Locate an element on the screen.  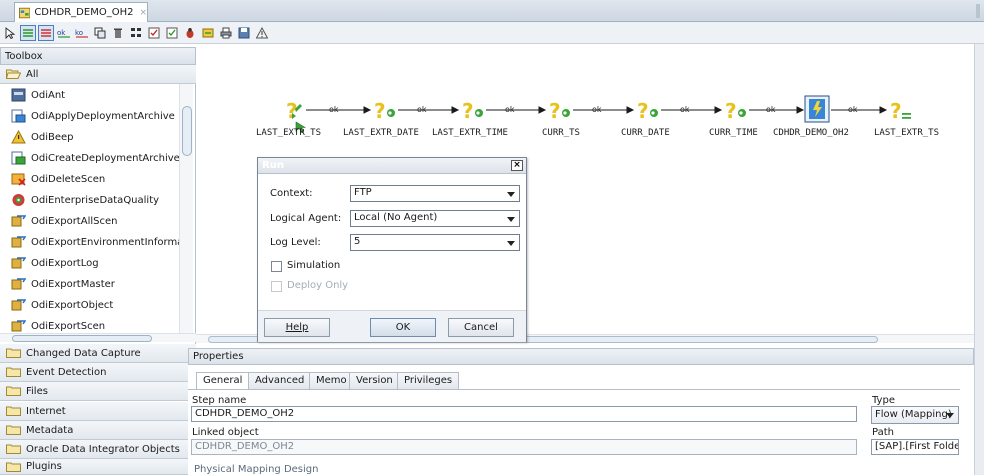
help-button: Help is located at coordinates (297, 327).